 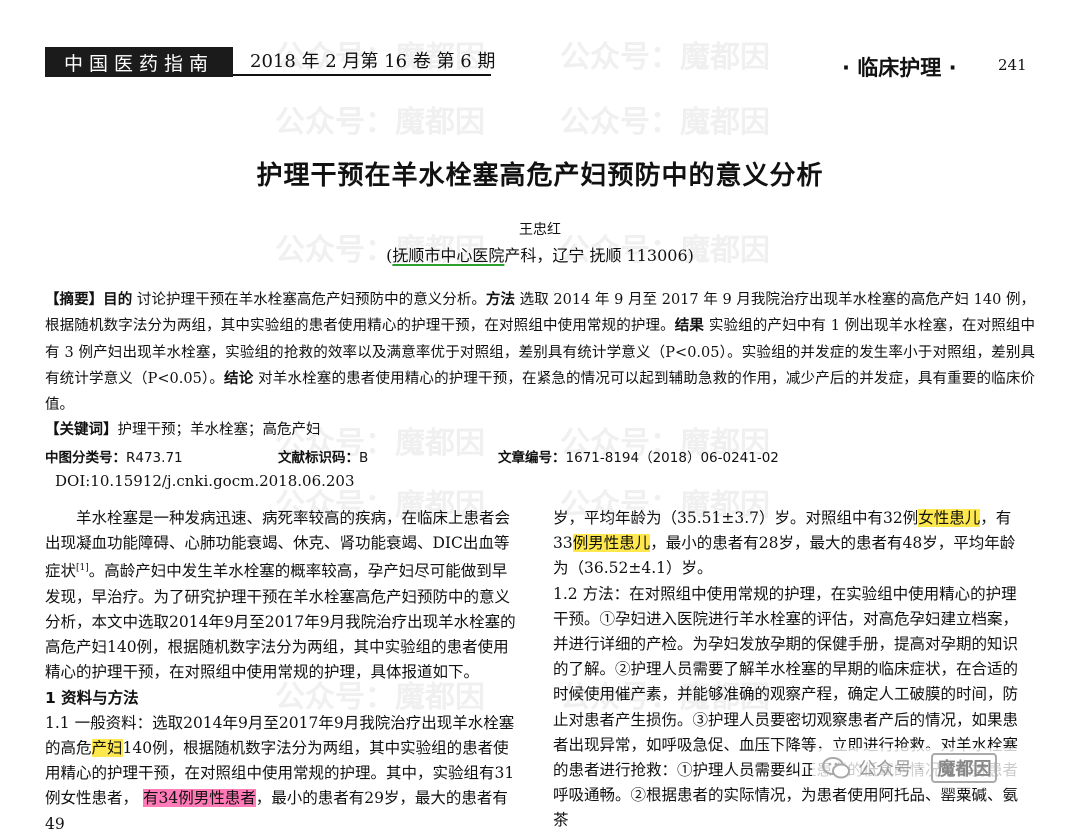 What do you see at coordinates (139, 62) in the screenshot?
I see `journal-name: 中国医药指南` at bounding box center [139, 62].